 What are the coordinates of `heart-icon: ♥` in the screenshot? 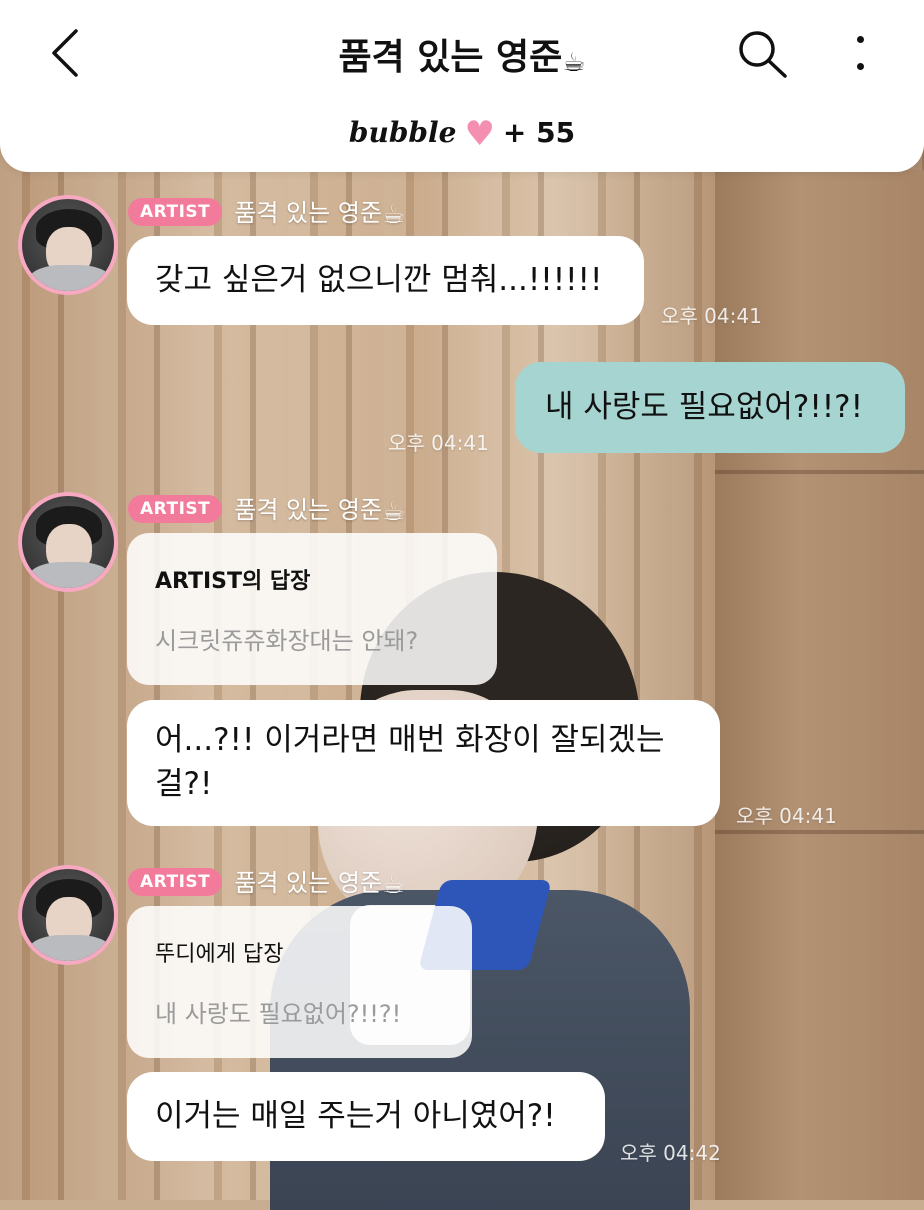 It's located at (479, 134).